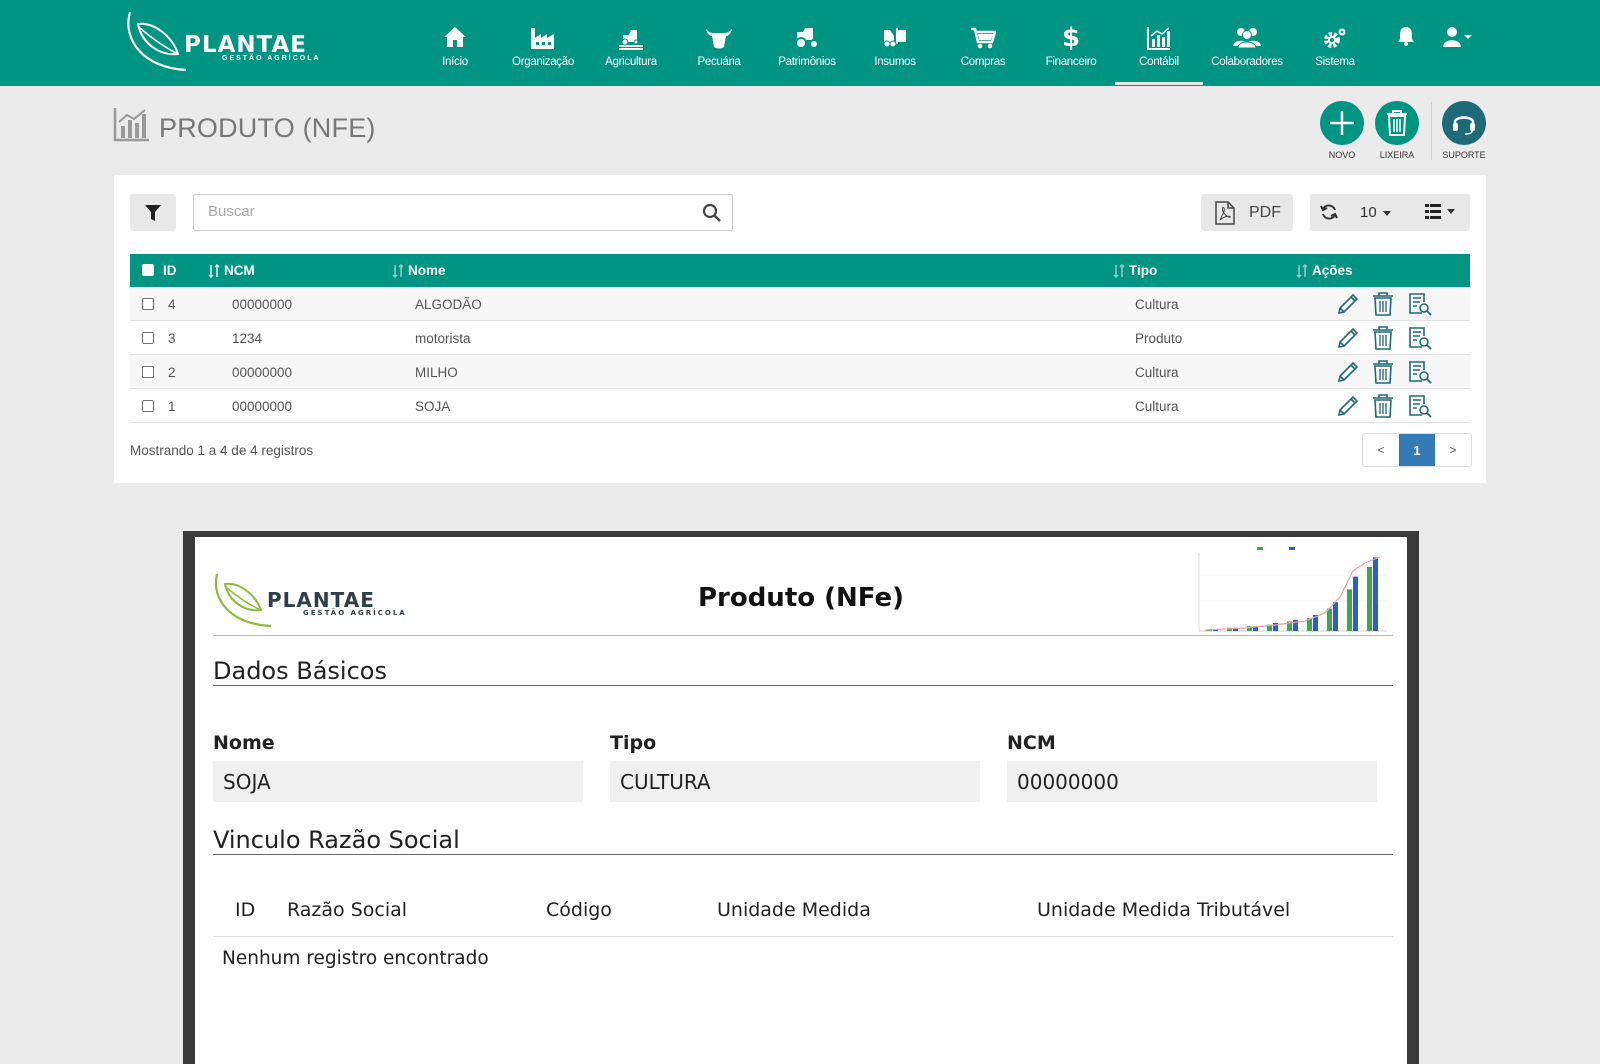 Image resolution: width=1600 pixels, height=1064 pixels. Describe the element at coordinates (1457, 37) in the screenshot. I see `user-icon` at that location.